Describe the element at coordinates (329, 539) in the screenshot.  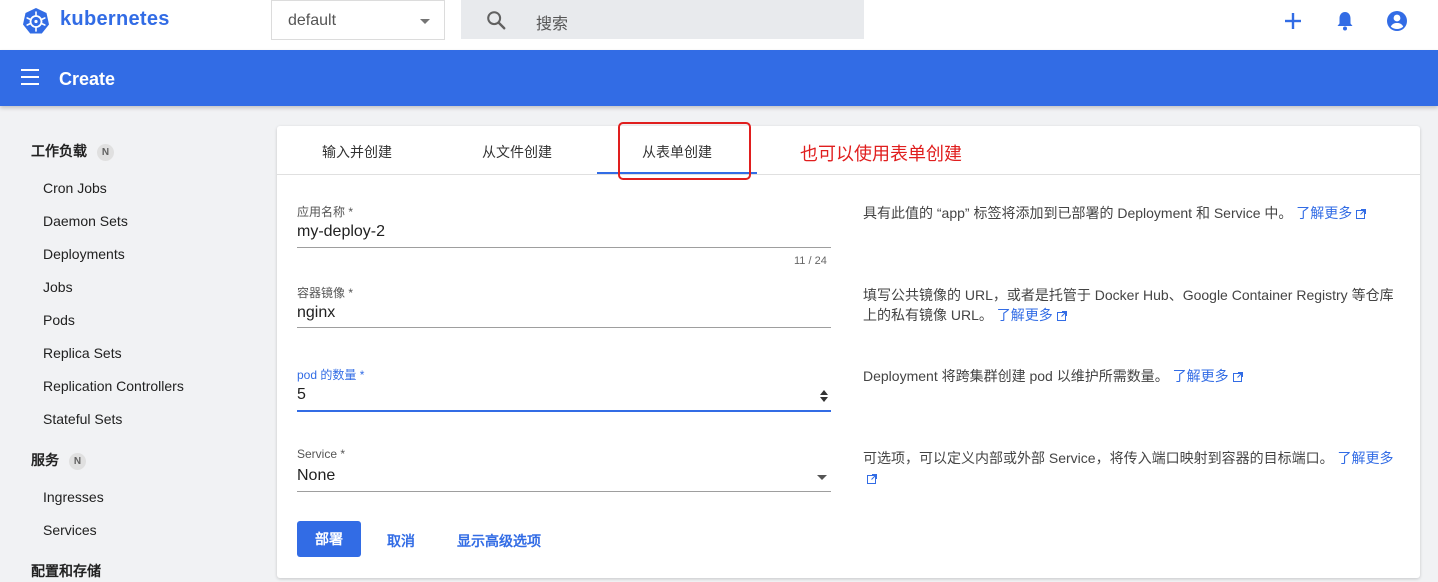
I see `deploy-button: 部署` at that location.